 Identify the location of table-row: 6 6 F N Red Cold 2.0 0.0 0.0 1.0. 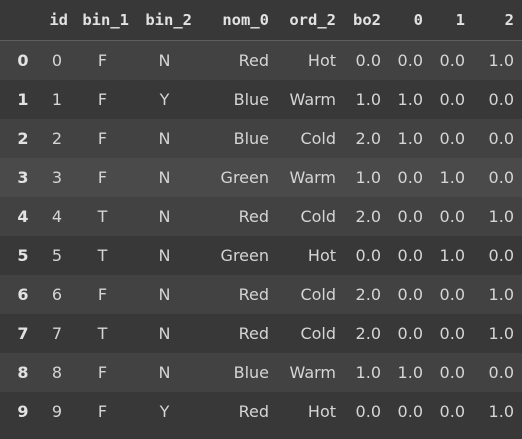
(261, 294).